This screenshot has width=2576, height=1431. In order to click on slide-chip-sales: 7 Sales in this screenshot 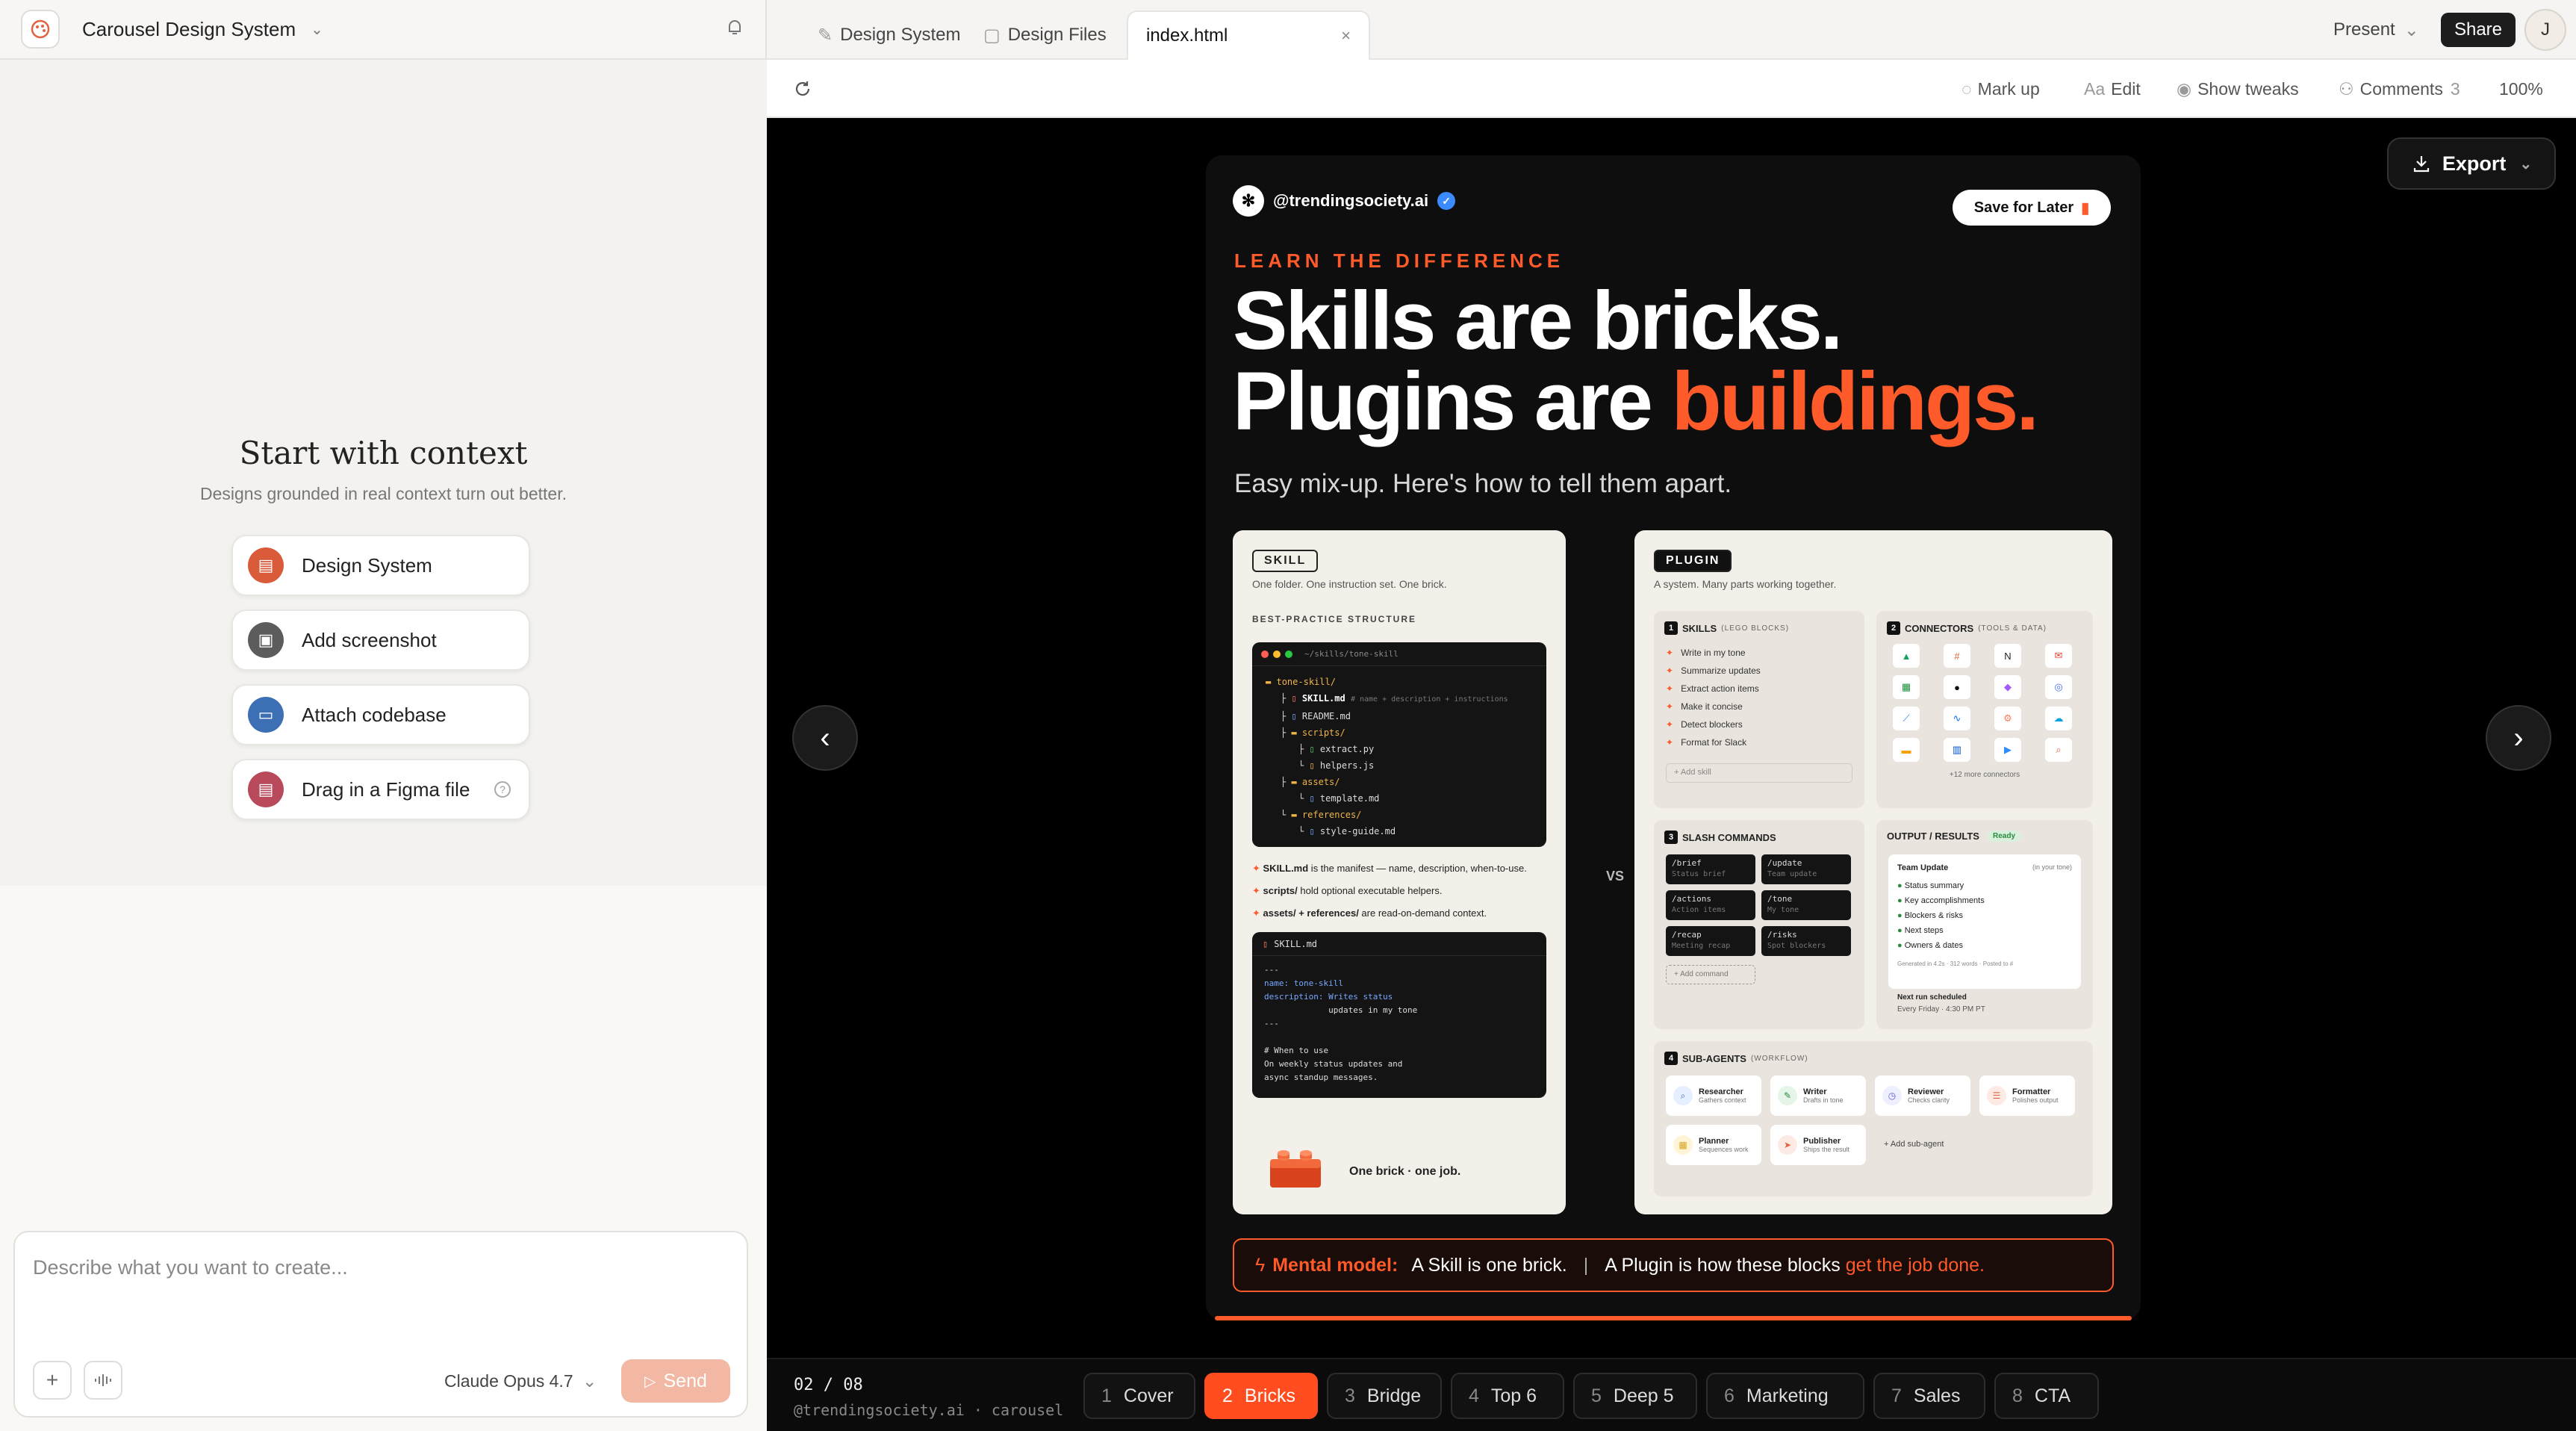, I will do `click(1929, 1396)`.